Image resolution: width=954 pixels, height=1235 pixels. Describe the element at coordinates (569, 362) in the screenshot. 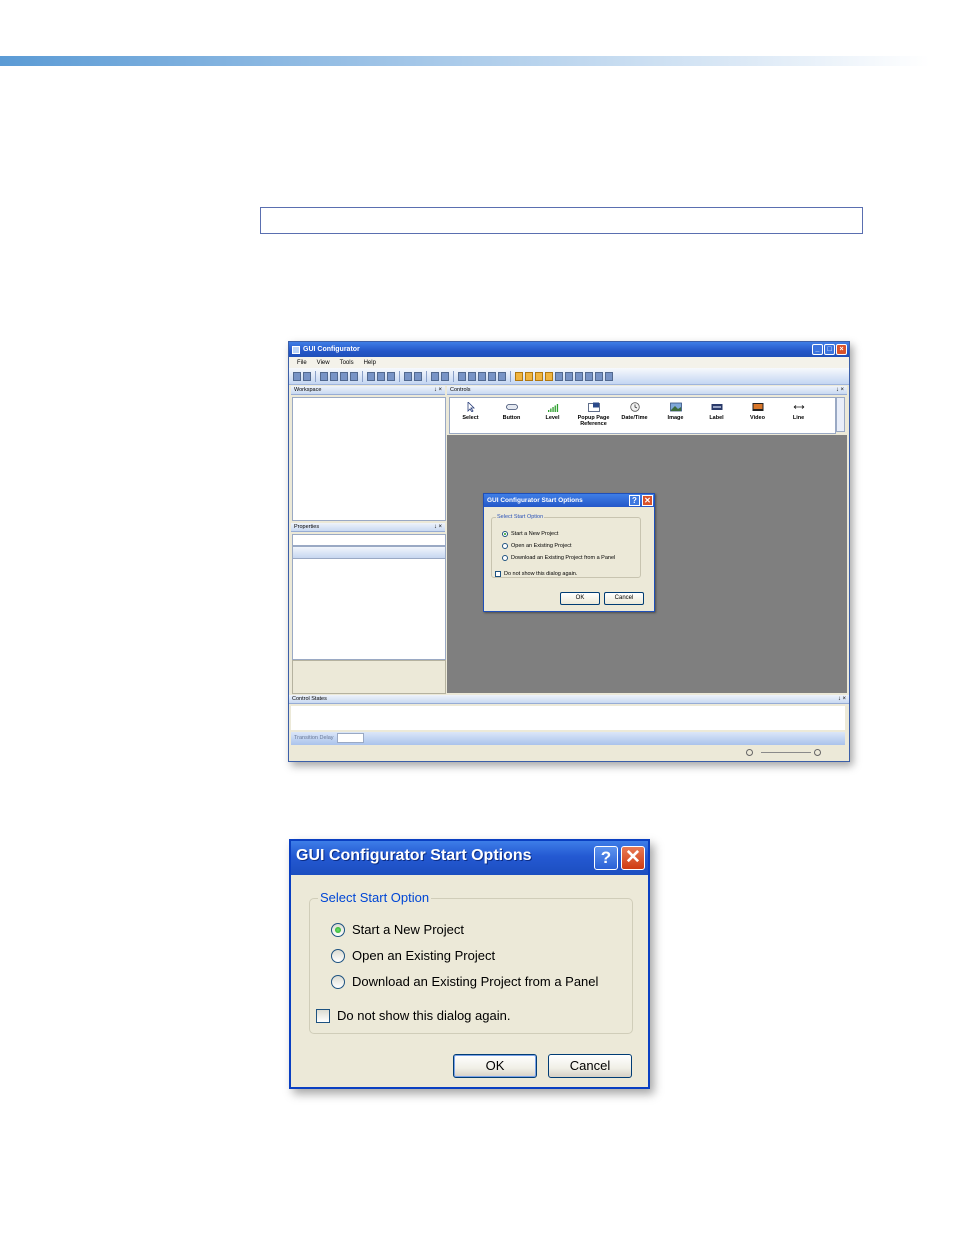

I see `menu-bar: File View Tools Help` at that location.